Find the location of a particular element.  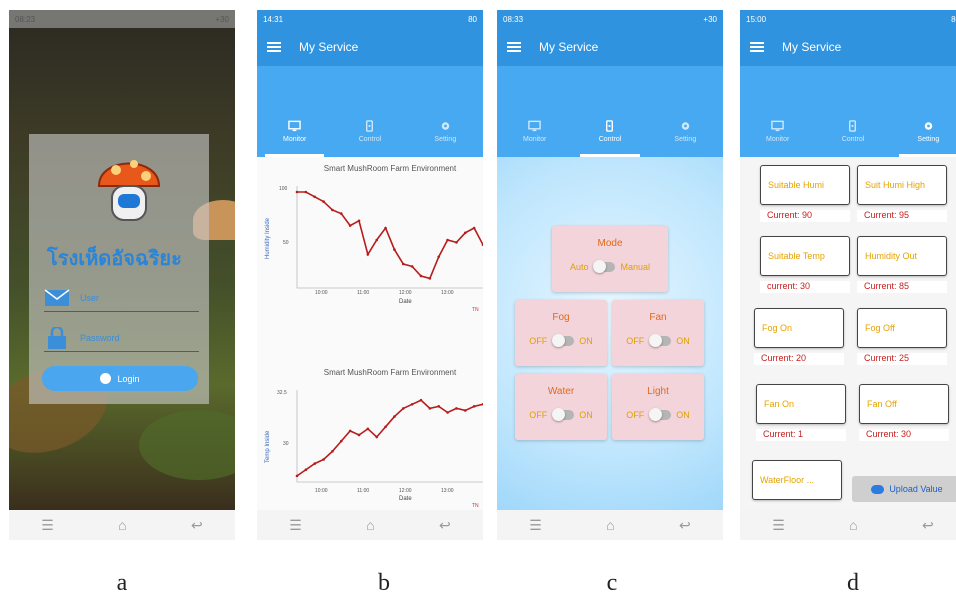

fog-off-button: Fog Off is located at coordinates (902, 328).